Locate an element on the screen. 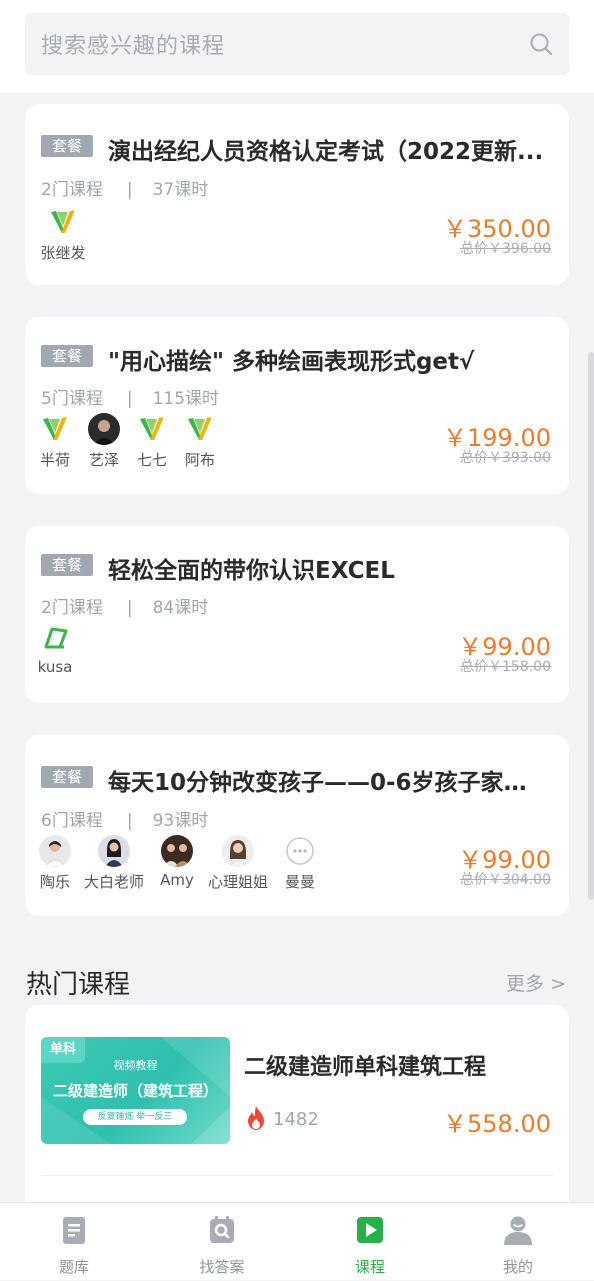  teacher: 张继发 is located at coordinates (63, 234).